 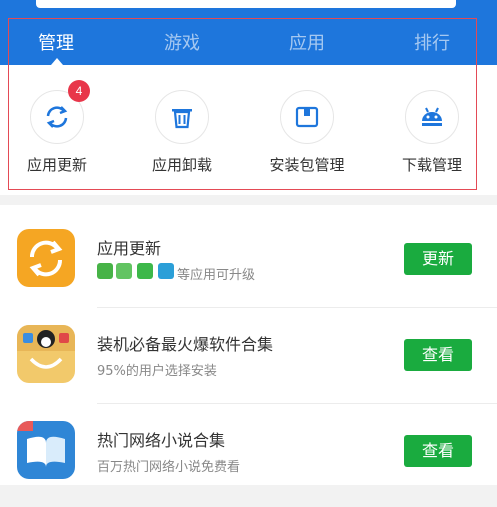 What do you see at coordinates (79, 91) in the screenshot?
I see `update-count-badge: 4` at bounding box center [79, 91].